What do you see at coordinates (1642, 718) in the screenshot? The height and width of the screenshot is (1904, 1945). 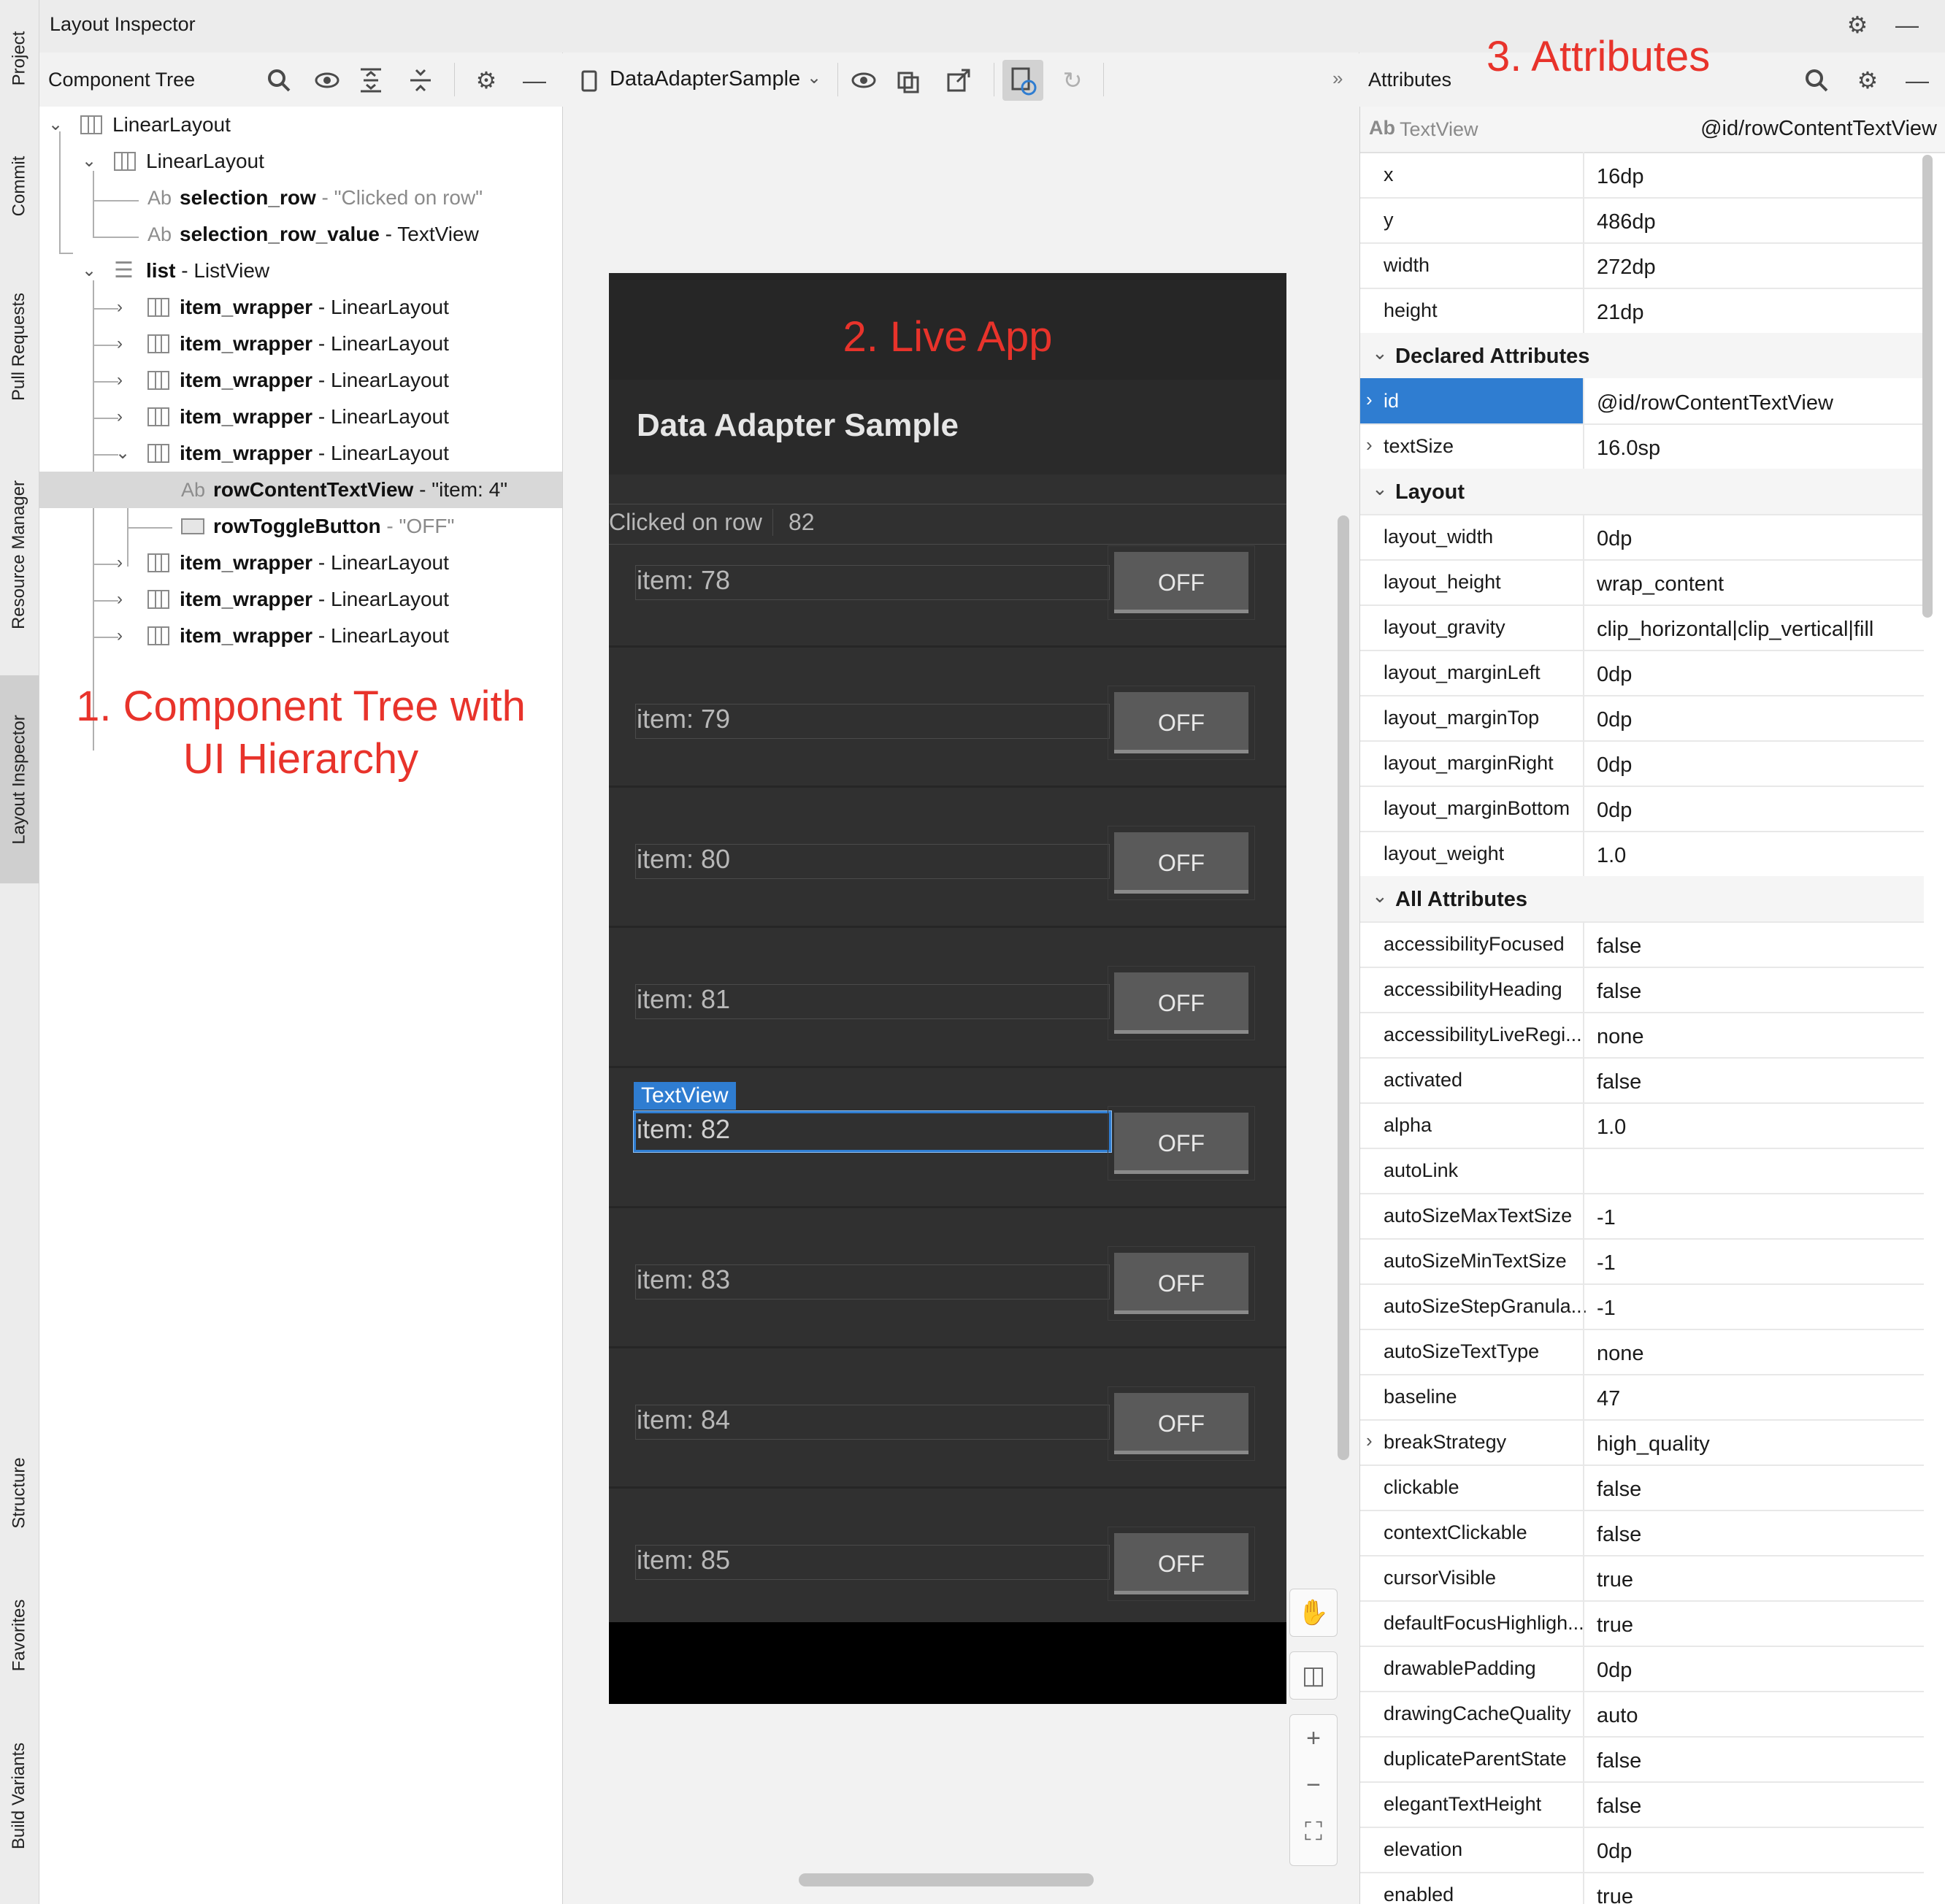 I see `attribute-row: layout_marginTop 0dp` at bounding box center [1642, 718].